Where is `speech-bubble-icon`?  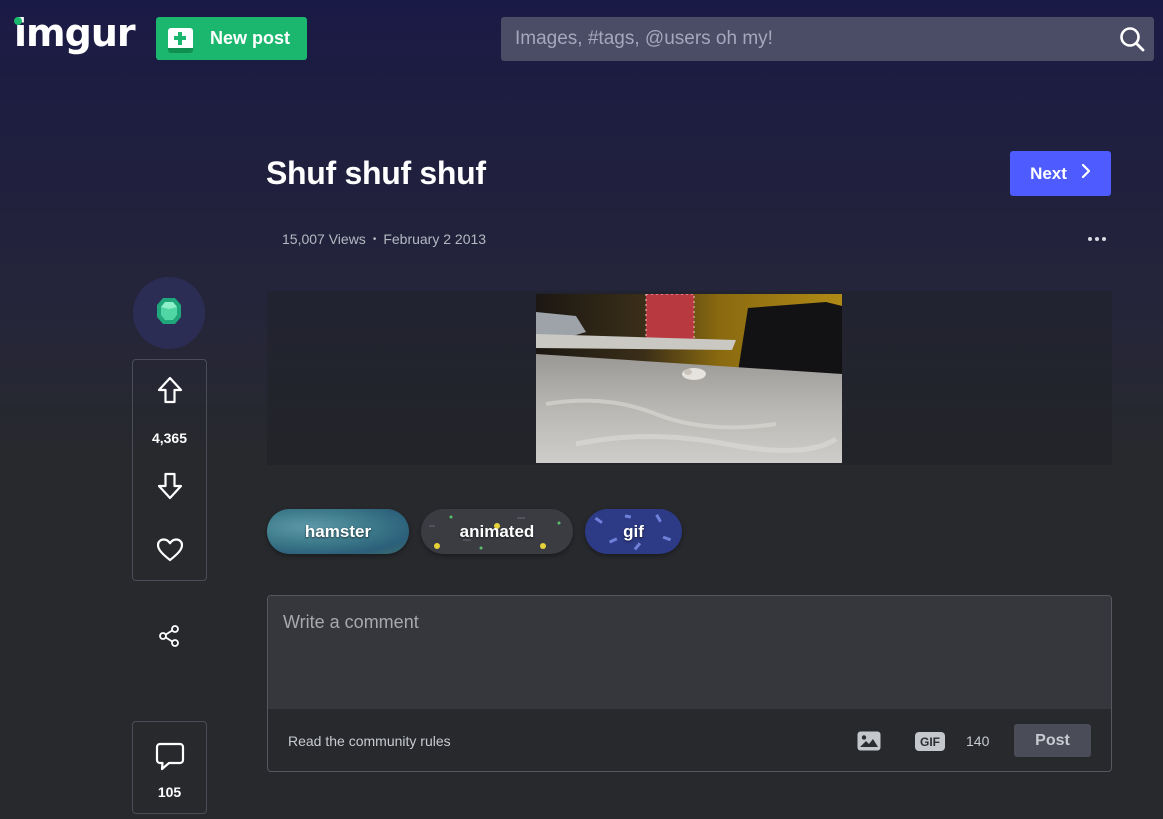
speech-bubble-icon is located at coordinates (170, 759).